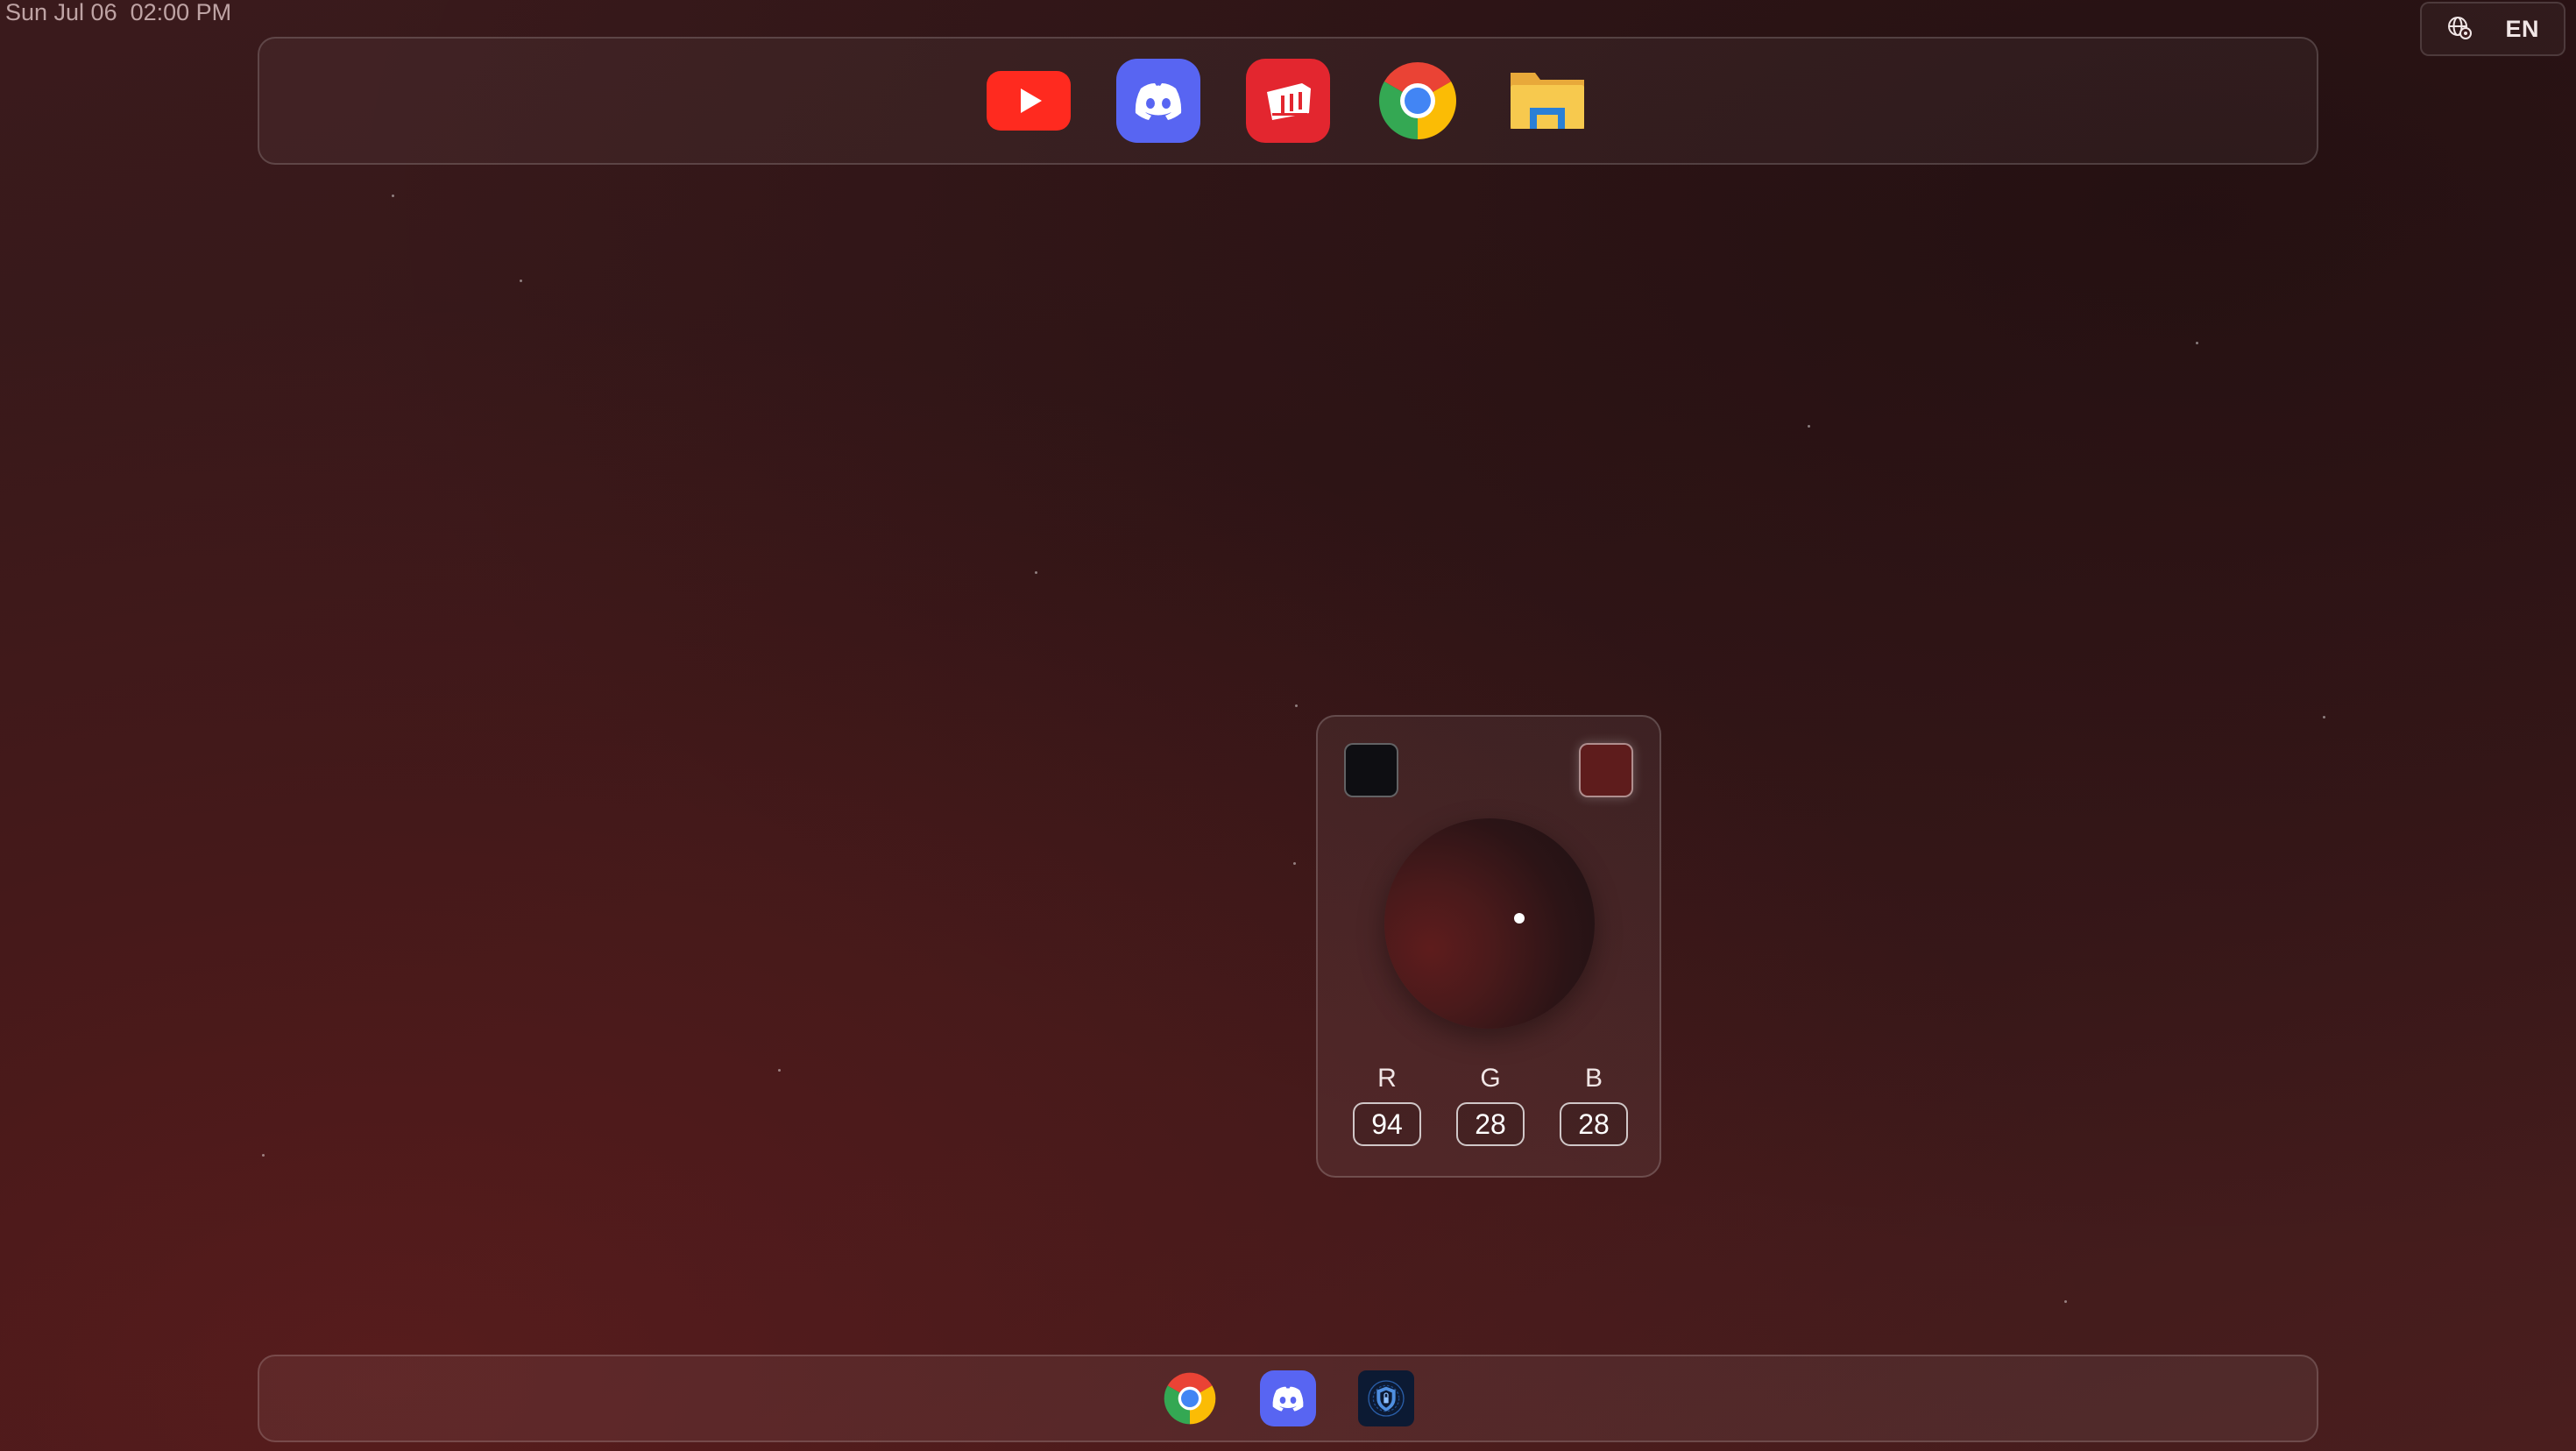  What do you see at coordinates (1490, 1124) in the screenshot?
I see `channel-g-input: 28` at bounding box center [1490, 1124].